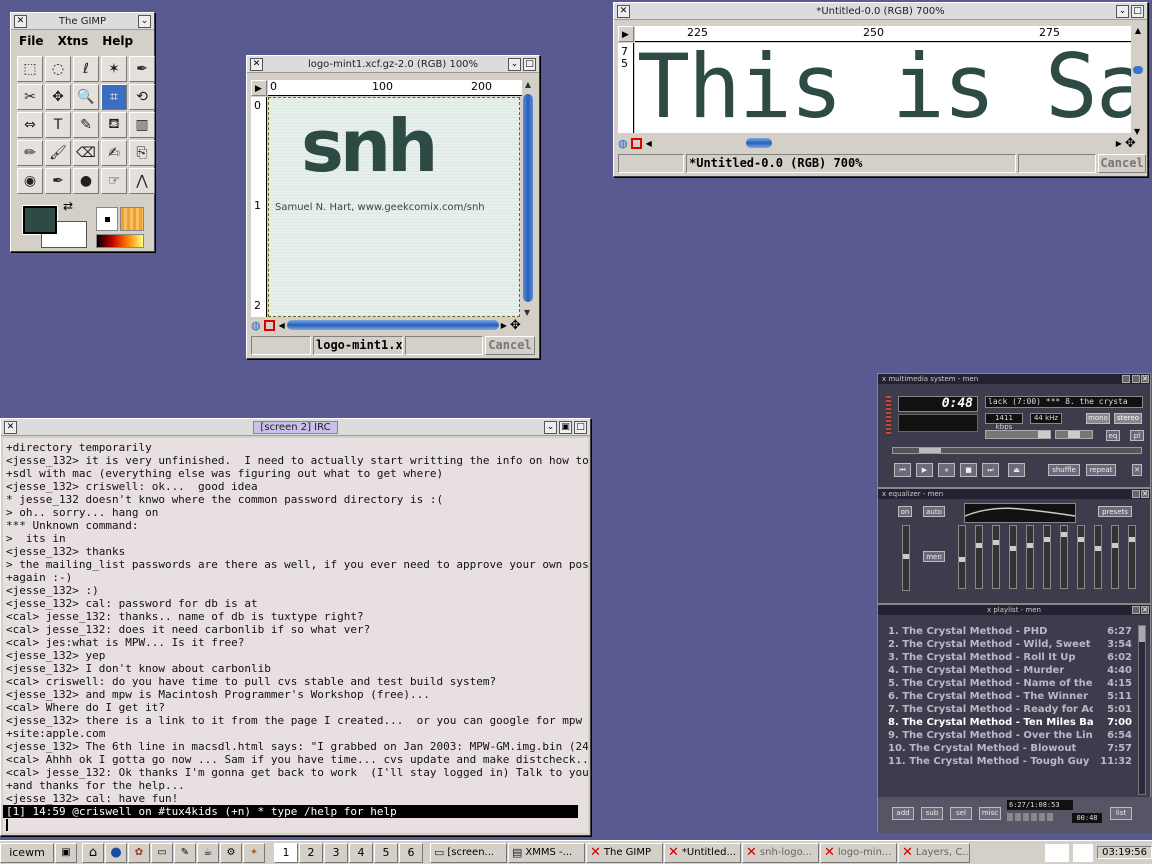 The image size is (1152, 864). I want to click on gradient-preview, so click(120, 241).